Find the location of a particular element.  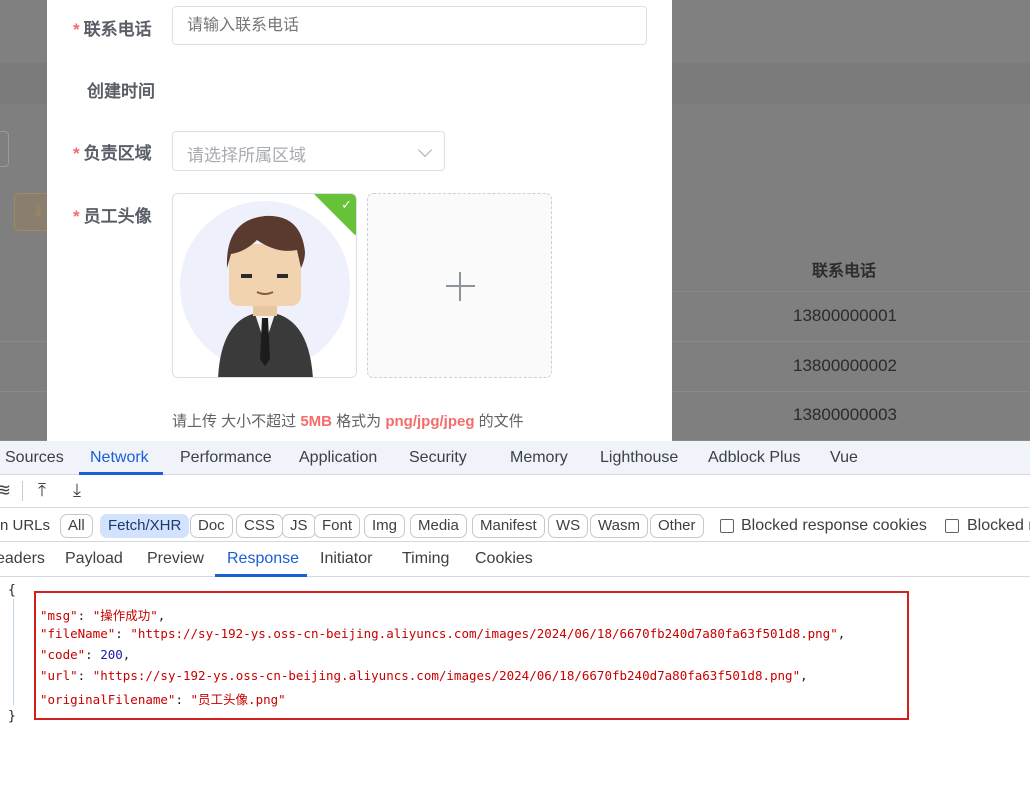

upload-tip: 请上传 大小不超过 5MB 格式为 png/jpg/jpeg 的文件 is located at coordinates (348, 421).